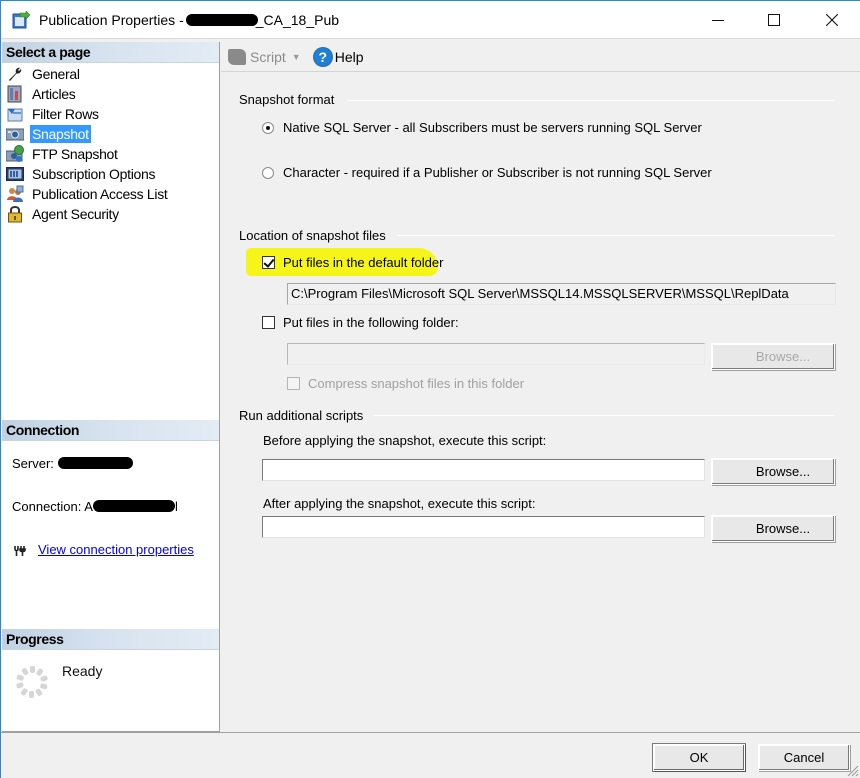  I want to click on close-icon, so click(832, 20).